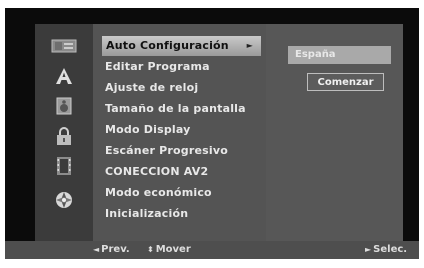  What do you see at coordinates (179, 67) in the screenshot?
I see `menu-item-editar-programa: Editar Programa` at bounding box center [179, 67].